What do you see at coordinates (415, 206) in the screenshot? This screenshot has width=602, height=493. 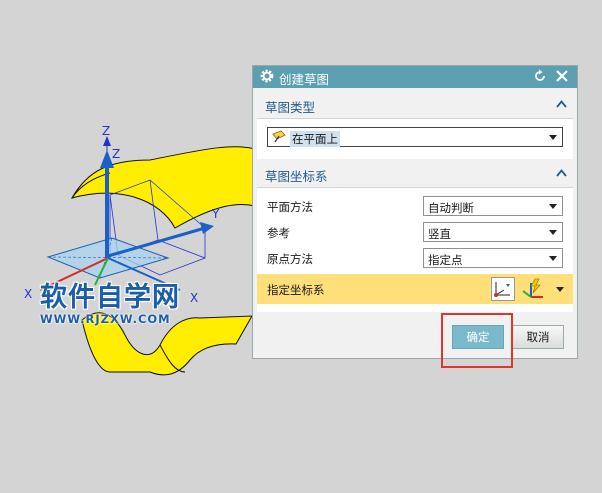 I see `plane-method-row: 平面方法 自动判断` at bounding box center [415, 206].